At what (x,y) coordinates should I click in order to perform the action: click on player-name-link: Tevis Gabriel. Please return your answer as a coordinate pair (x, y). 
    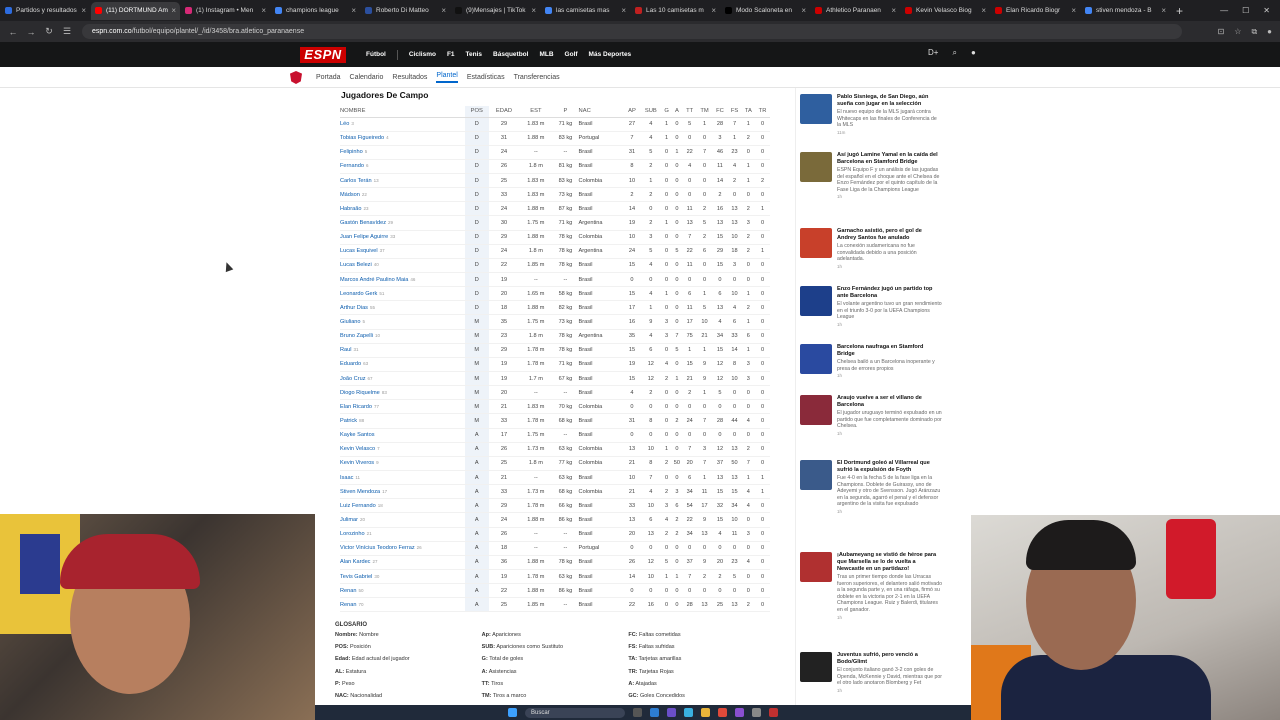
    Looking at the image, I should click on (356, 577).